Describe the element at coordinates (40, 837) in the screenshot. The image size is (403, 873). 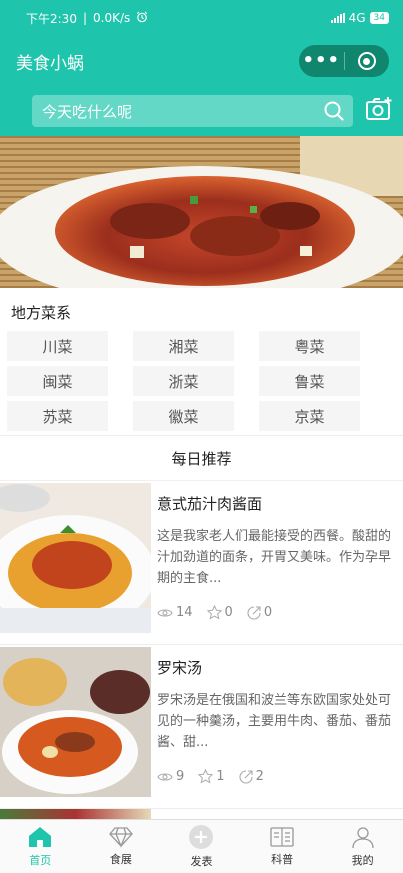
I see `home-icon` at that location.